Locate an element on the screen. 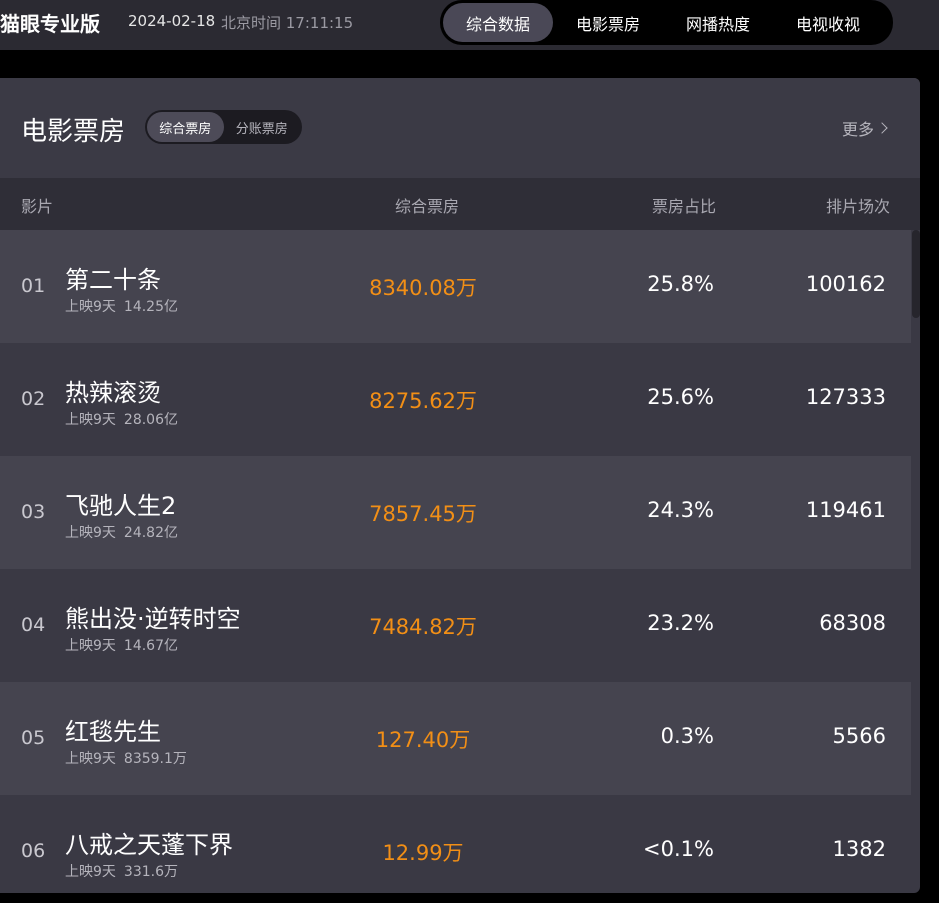 The width and height of the screenshot is (939, 903). film-screenings: 68308 is located at coordinates (852, 623).